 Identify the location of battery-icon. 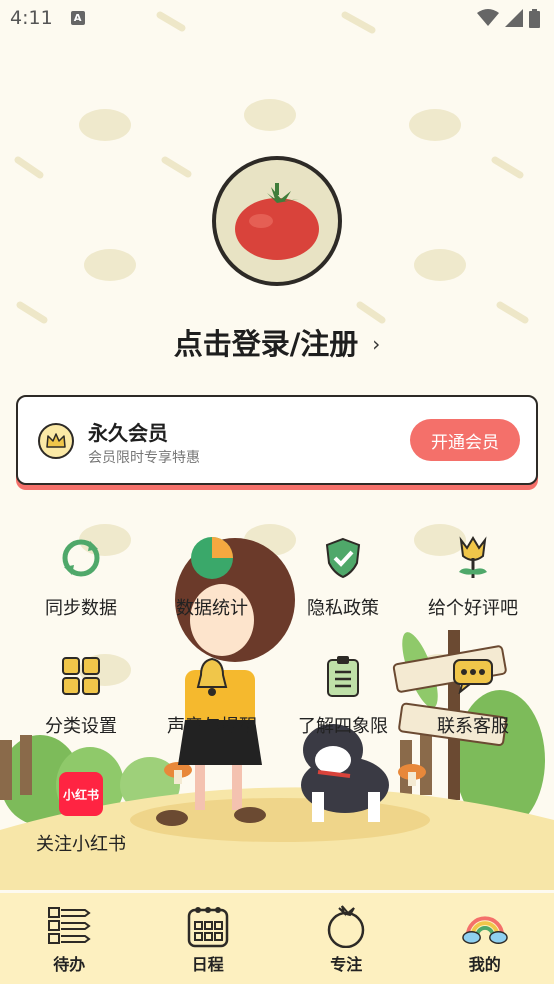
(534, 18).